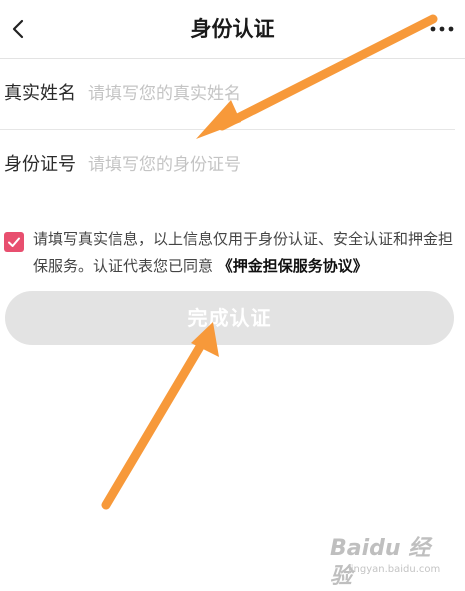  I want to click on real-name-label: 真实姓名, so click(40, 93).